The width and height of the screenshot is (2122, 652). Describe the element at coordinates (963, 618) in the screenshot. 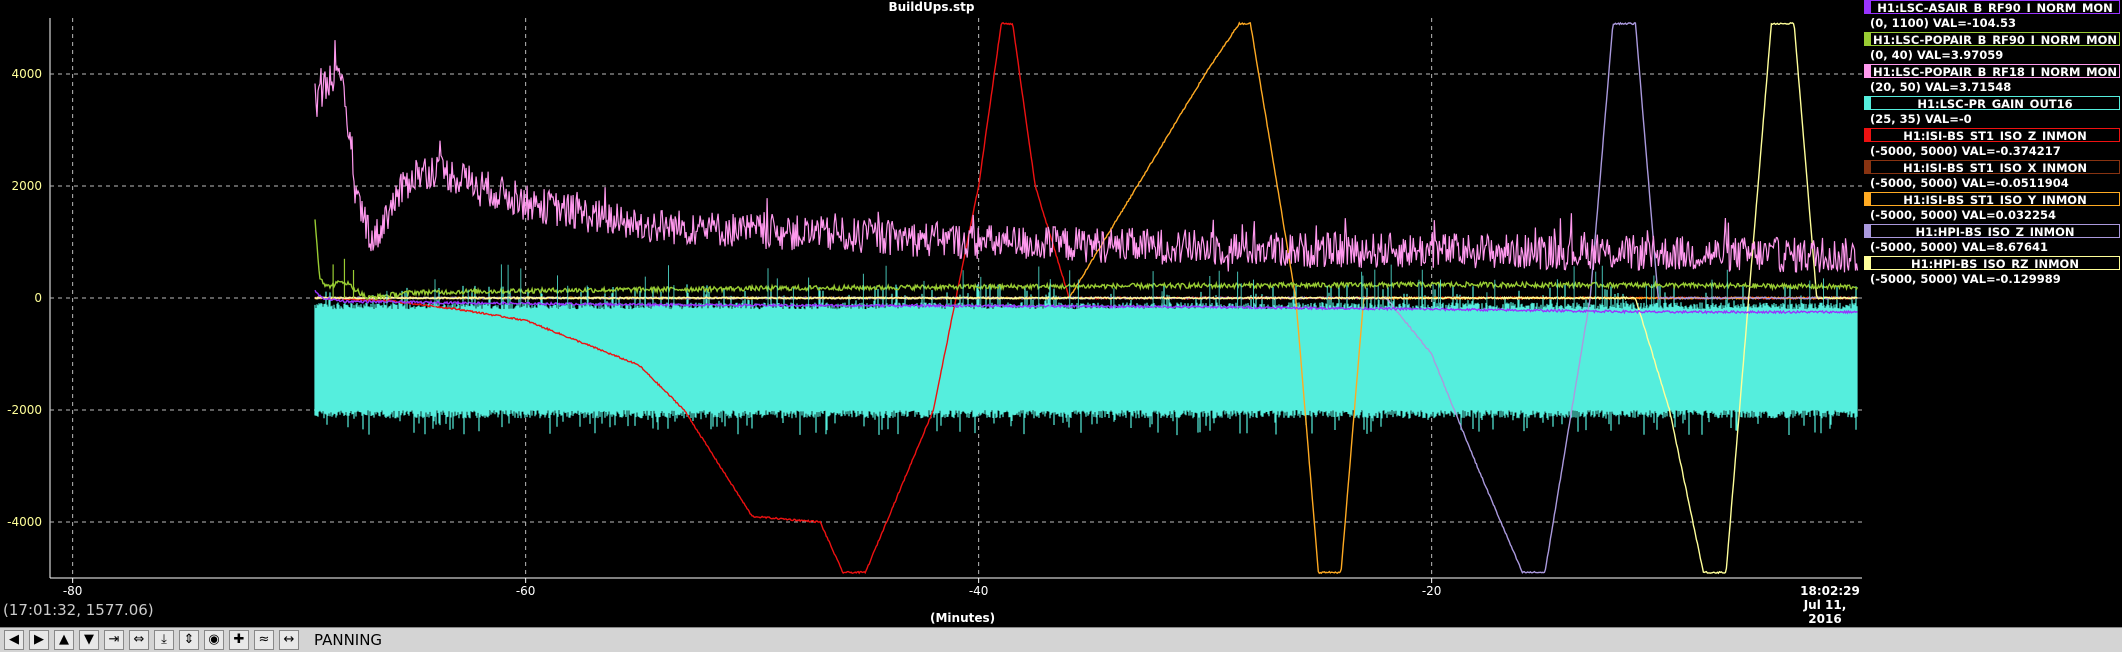

I see `x-axis-label: (Minutes)` at that location.